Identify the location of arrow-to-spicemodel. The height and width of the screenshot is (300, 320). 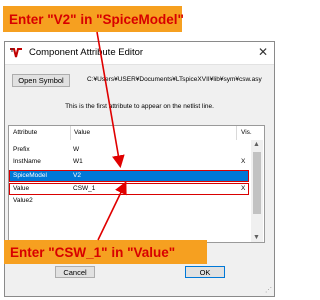
(110, 100).